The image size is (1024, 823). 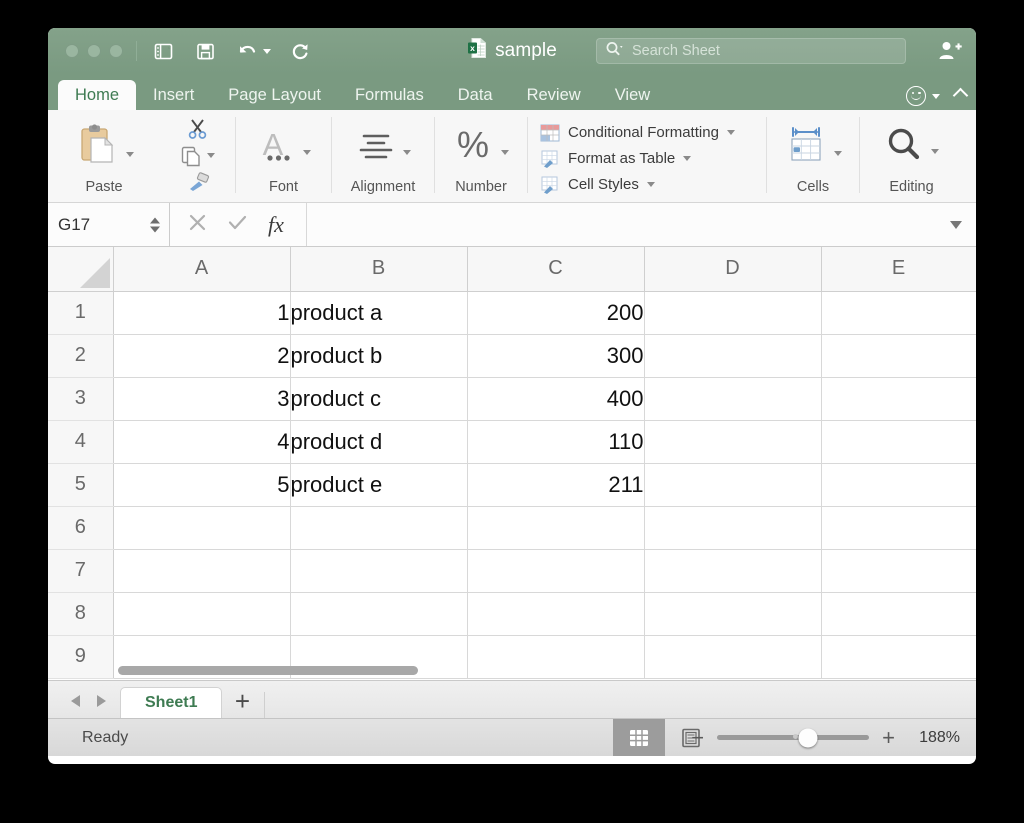 What do you see at coordinates (730, 132) in the screenshot?
I see `conditional-formatting-caret-icon` at bounding box center [730, 132].